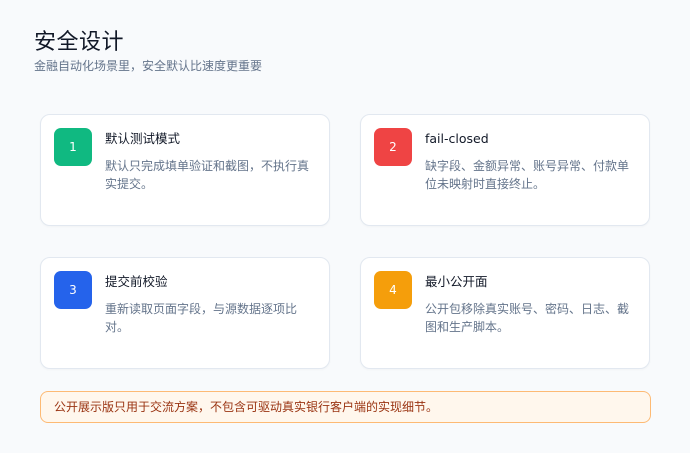 The width and height of the screenshot is (690, 453). I want to click on card-description: 默认只完成填单验证和截图，不执行真实提交。, so click(207, 175).